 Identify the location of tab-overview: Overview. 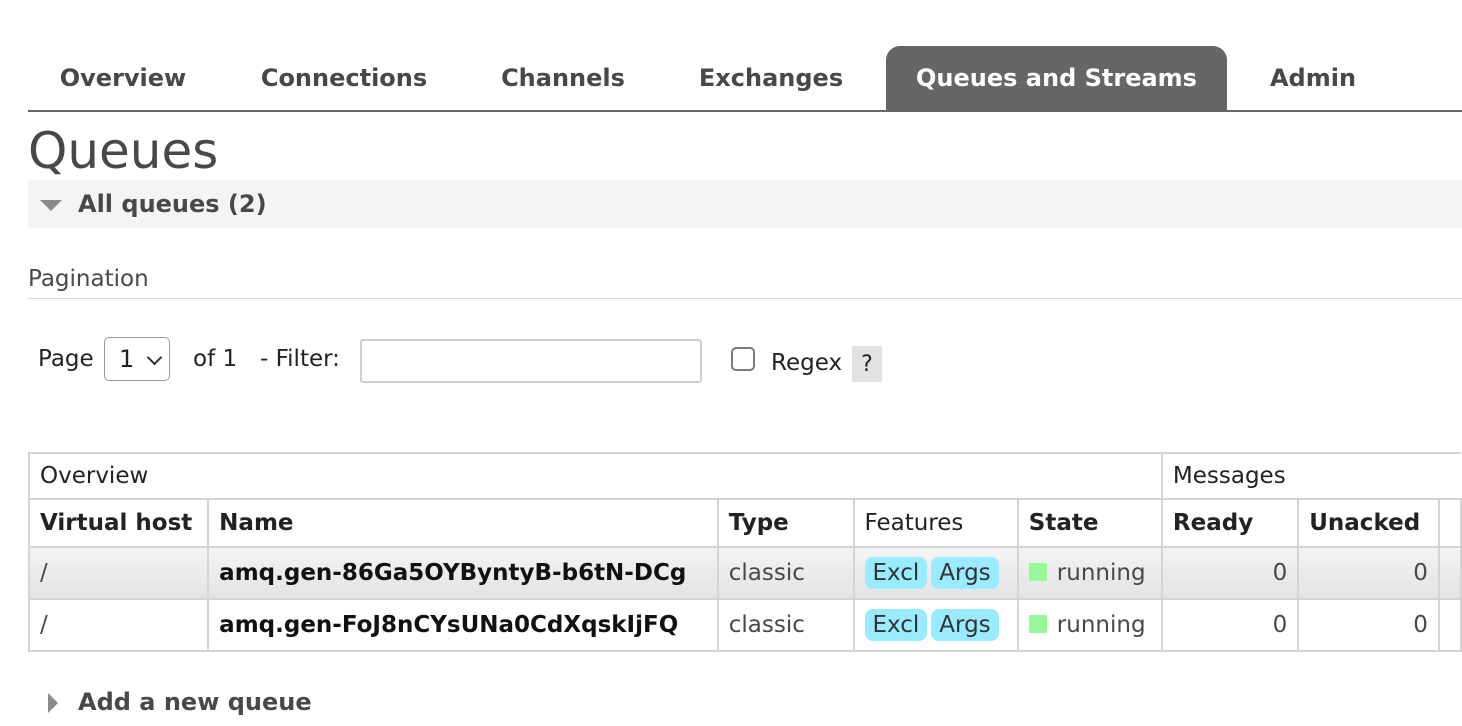
(123, 78).